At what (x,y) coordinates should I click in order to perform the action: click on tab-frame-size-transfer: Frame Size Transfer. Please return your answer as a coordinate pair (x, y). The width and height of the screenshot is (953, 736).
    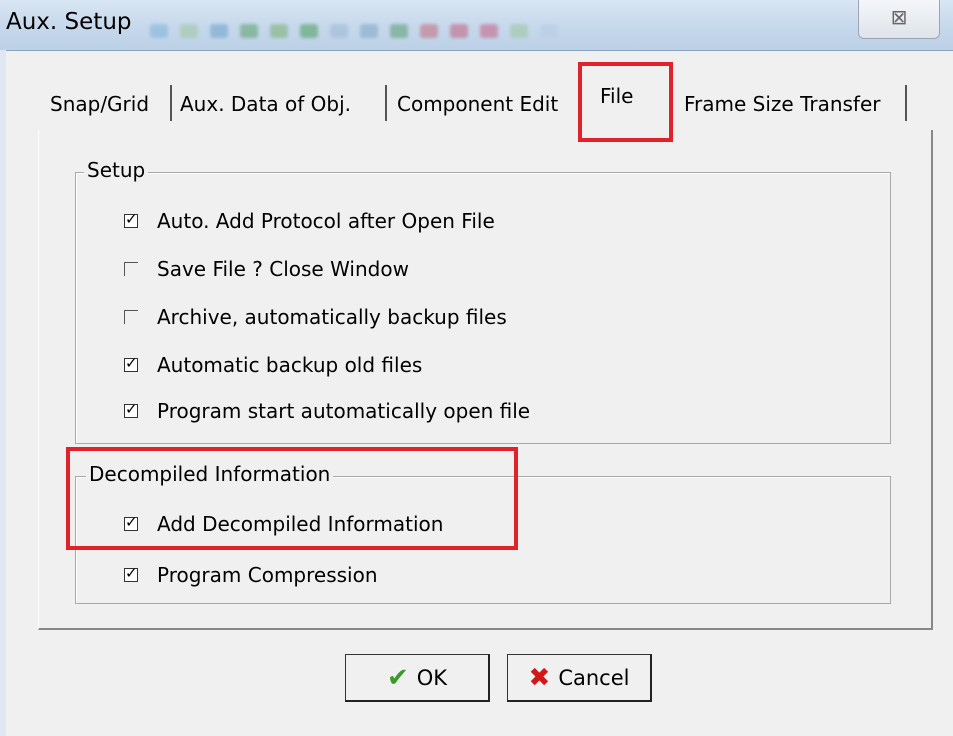
    Looking at the image, I should click on (782, 107).